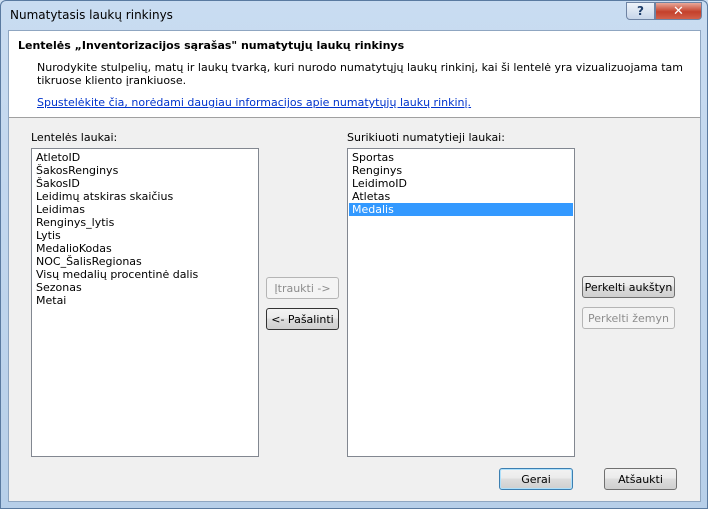 The image size is (708, 509). What do you see at coordinates (145, 274) in the screenshot?
I see `list-item: Visų medalių procentinė dalis` at bounding box center [145, 274].